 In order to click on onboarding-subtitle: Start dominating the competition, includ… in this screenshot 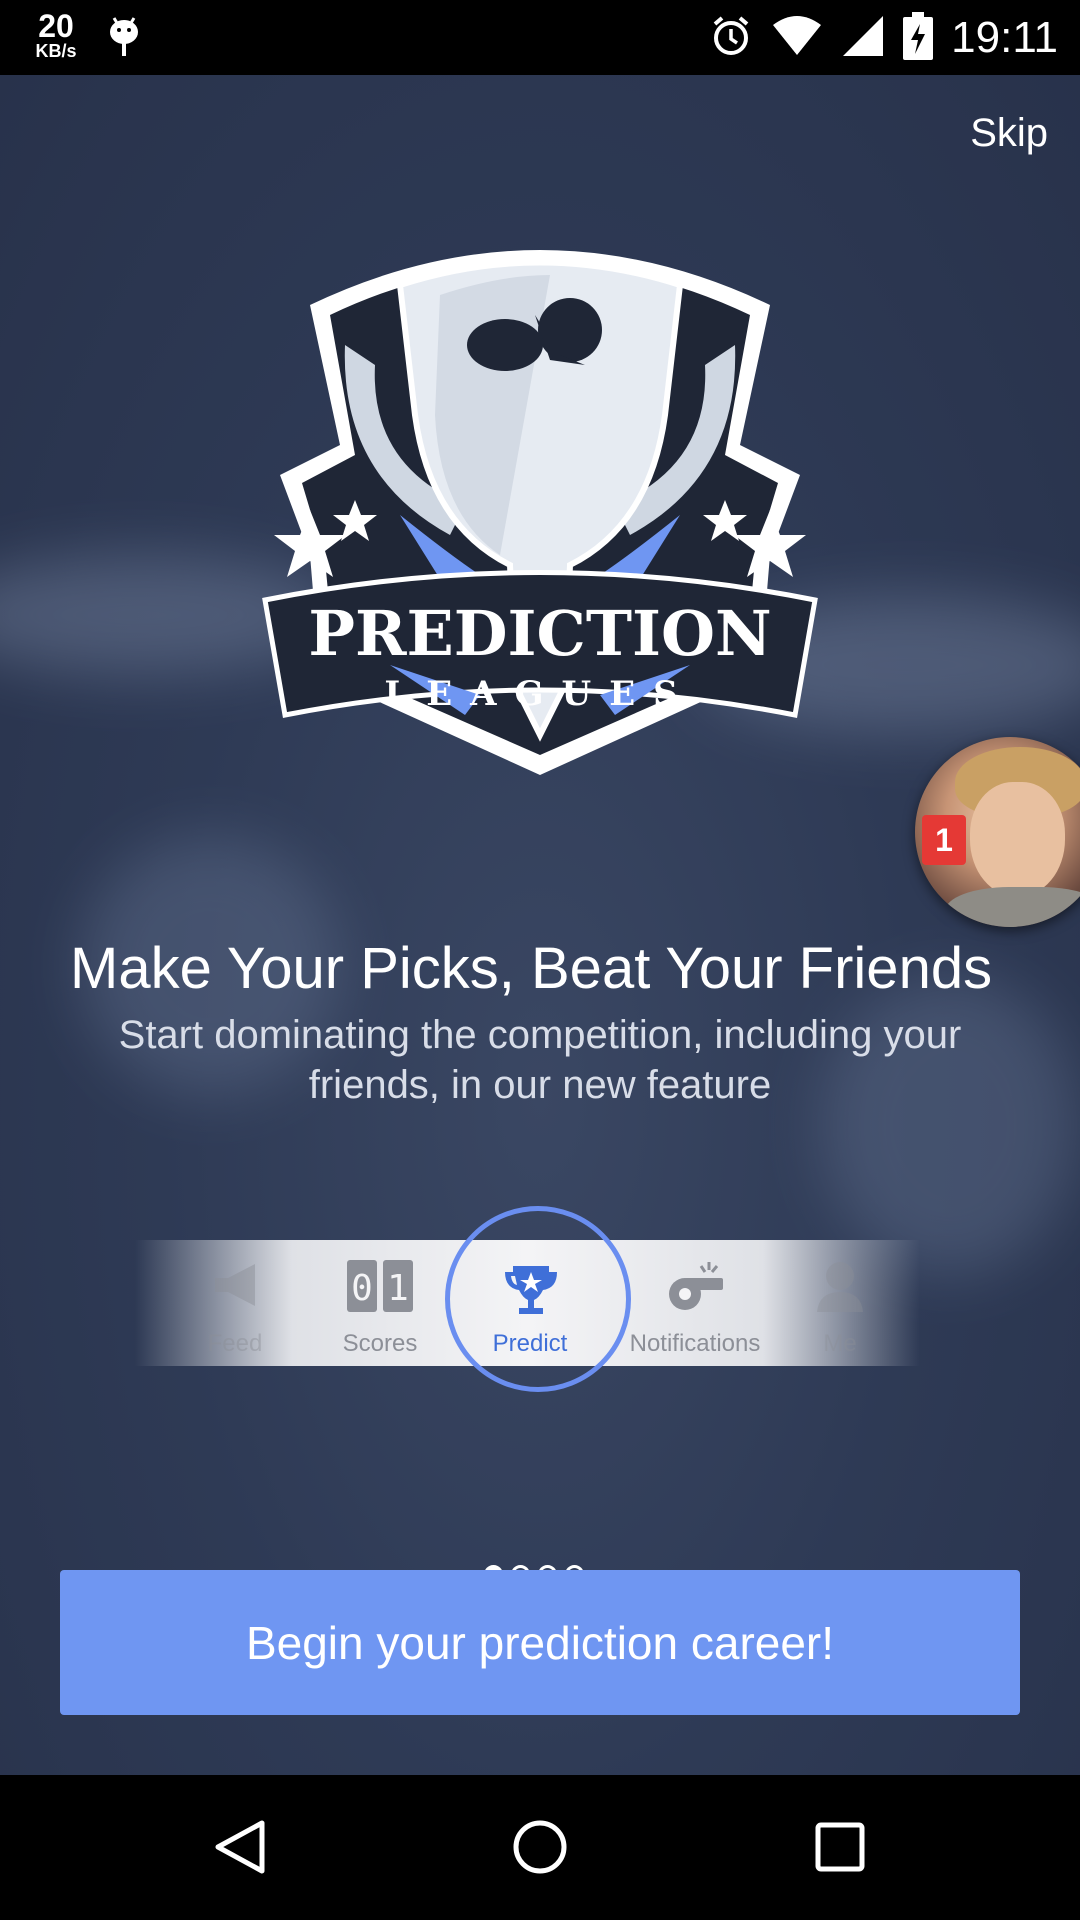, I will do `click(540, 1060)`.